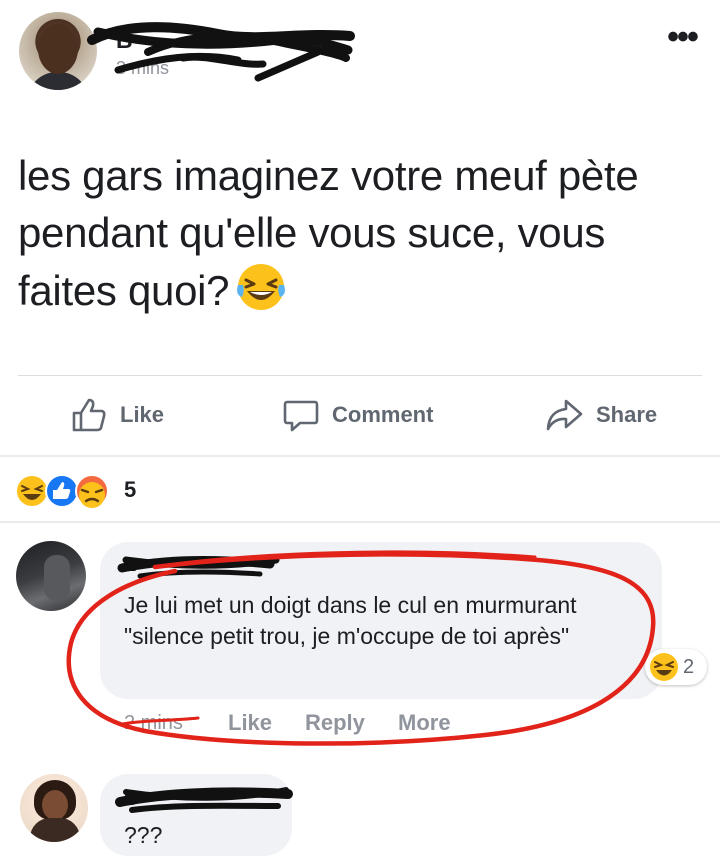 This screenshot has width=720, height=861. Describe the element at coordinates (130, 565) in the screenshot. I see `comment-author-name: L` at that location.